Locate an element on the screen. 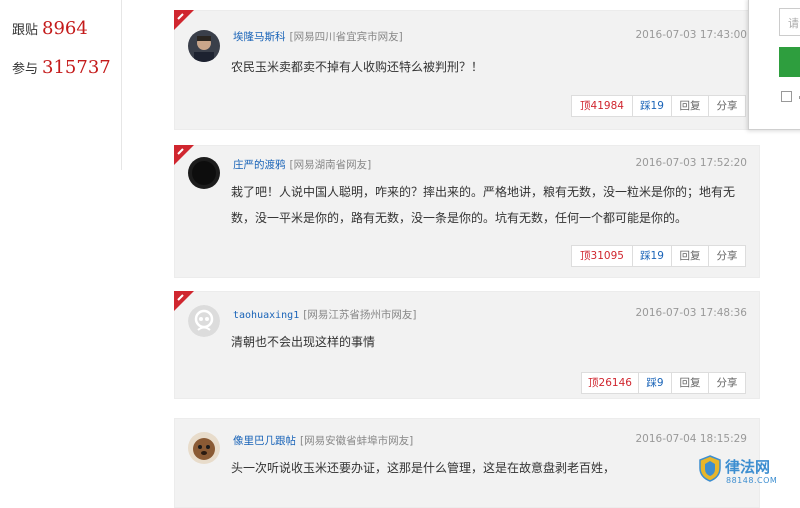  upvote-button: 顶41984 is located at coordinates (602, 106).